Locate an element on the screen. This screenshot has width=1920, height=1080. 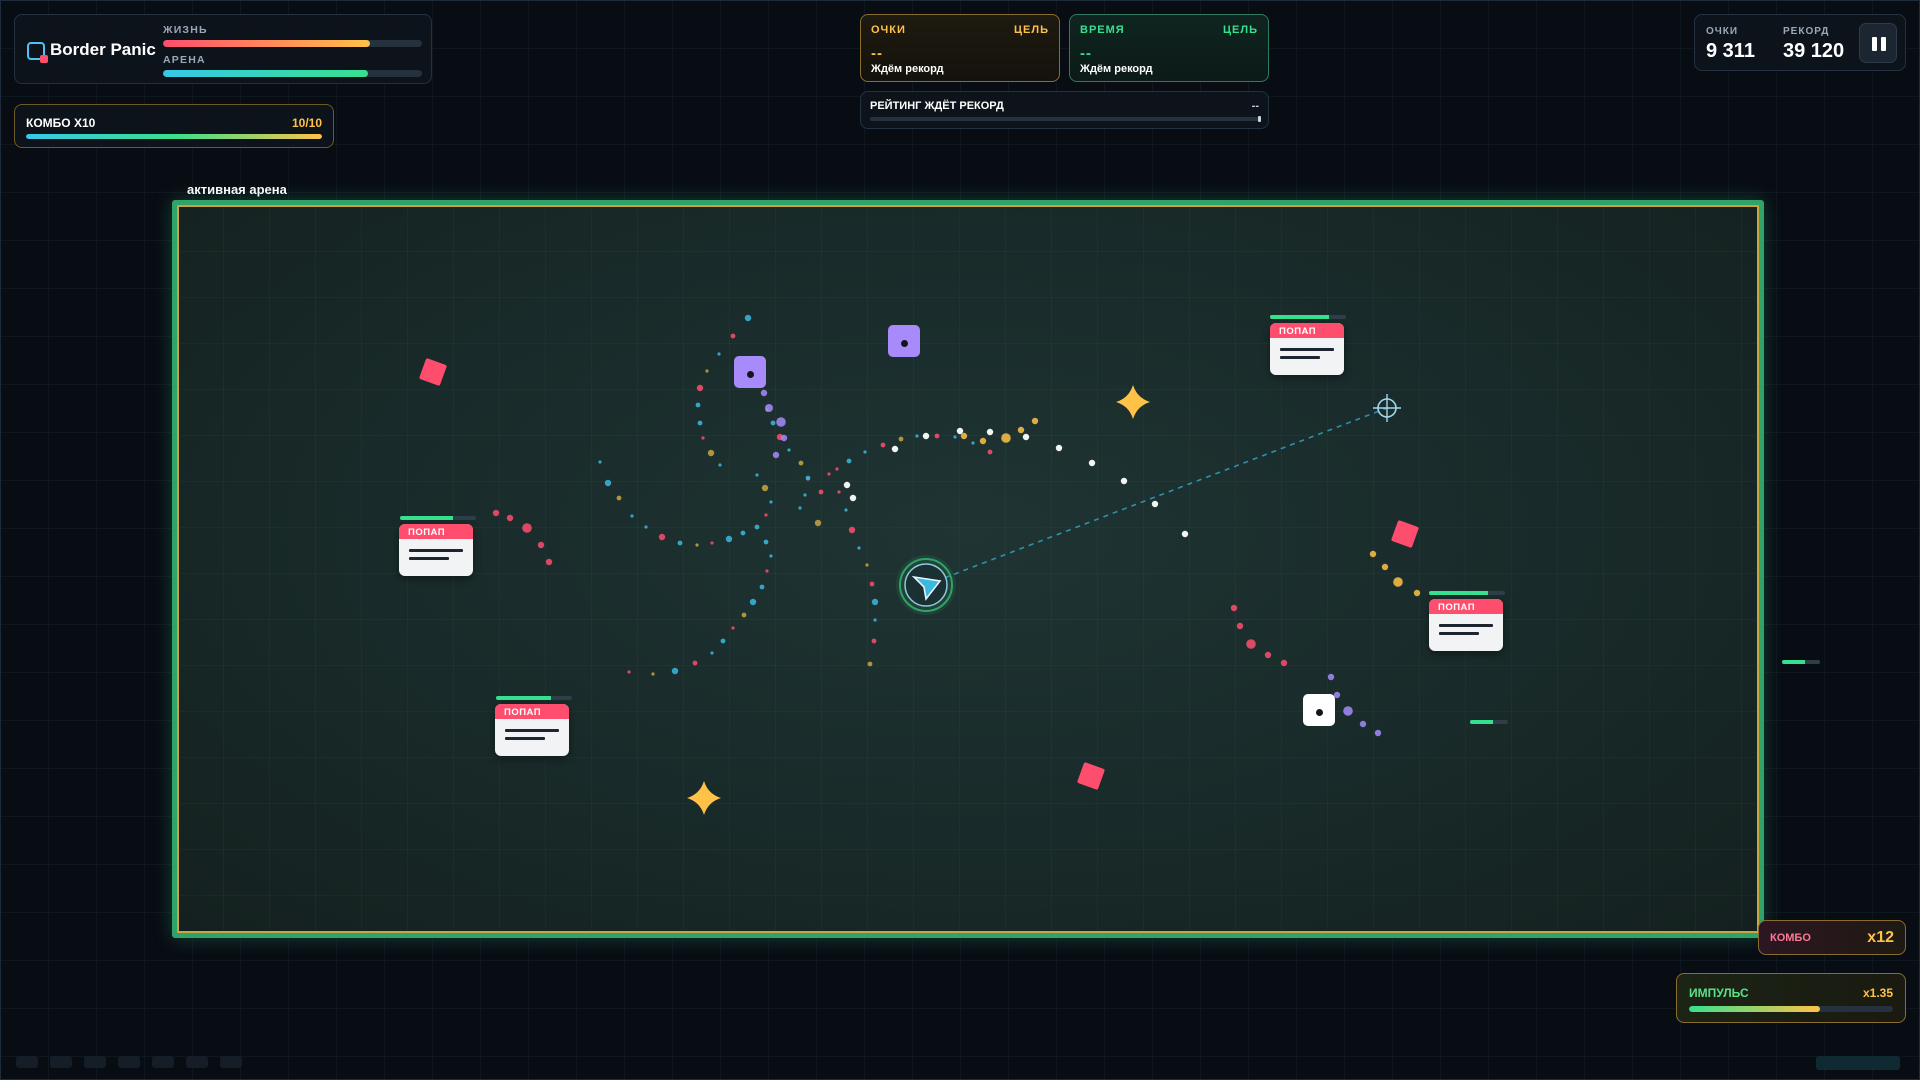
combo-goal-bar-fill is located at coordinates (174, 136).